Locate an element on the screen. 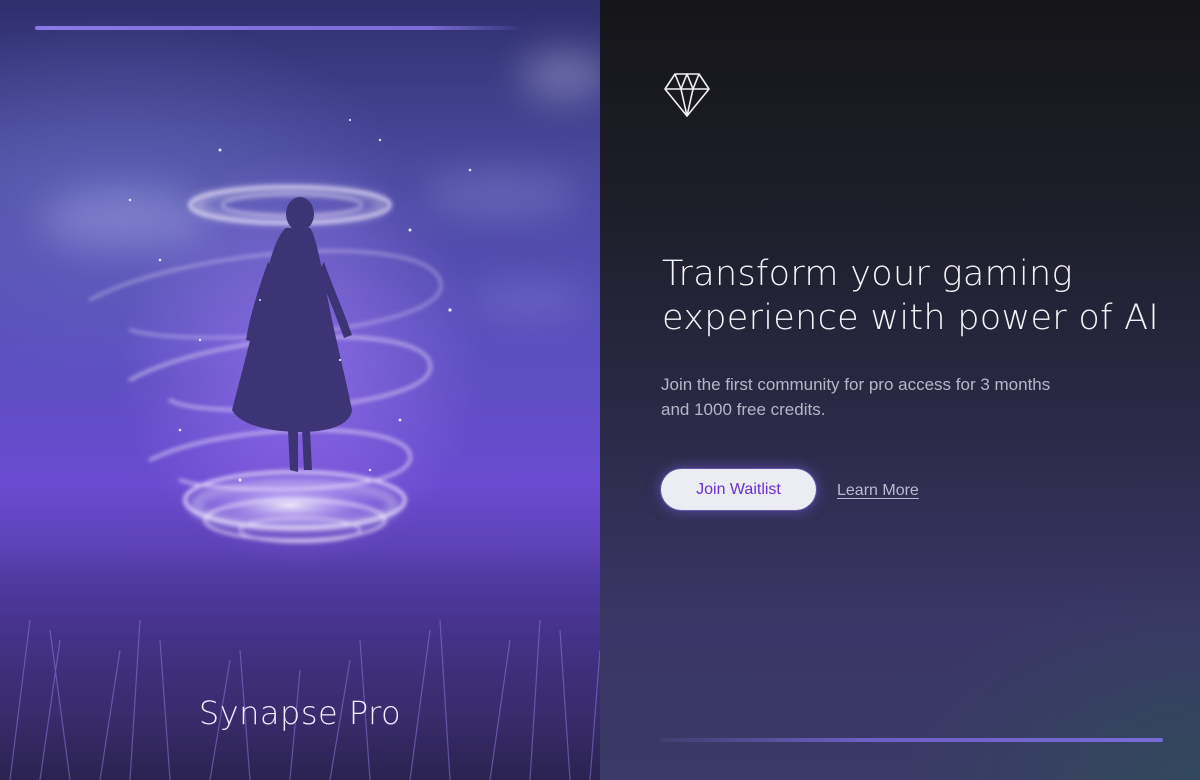 The height and width of the screenshot is (780, 1200). join-waitlist-button: Join Waitlist is located at coordinates (738, 489).